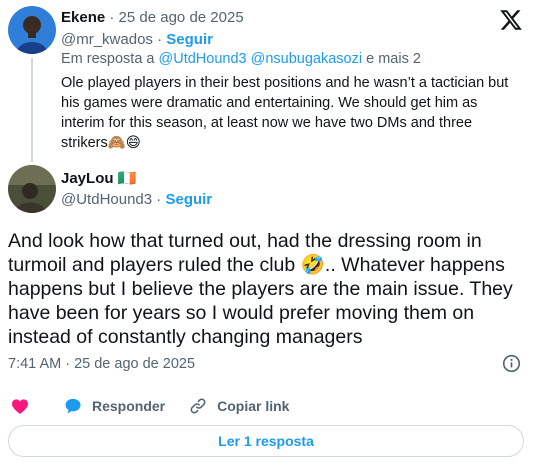 The width and height of the screenshot is (533, 469). I want to click on link-icon, so click(198, 406).